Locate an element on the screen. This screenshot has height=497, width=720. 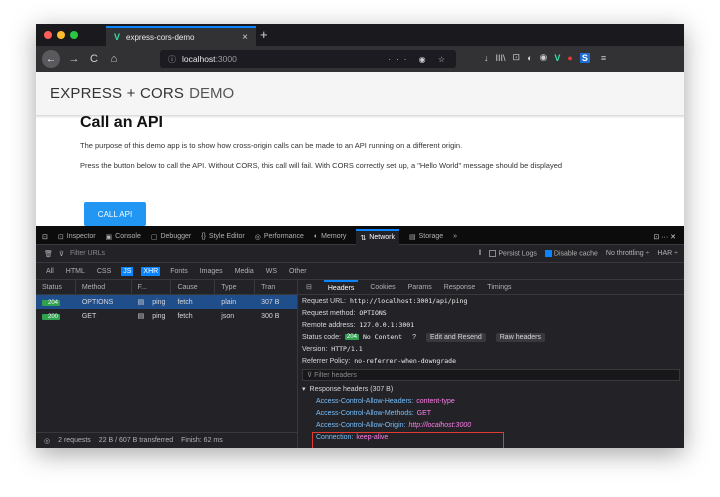
url-action-icons: ··· ◉ ☆ is located at coordinates (419, 59).